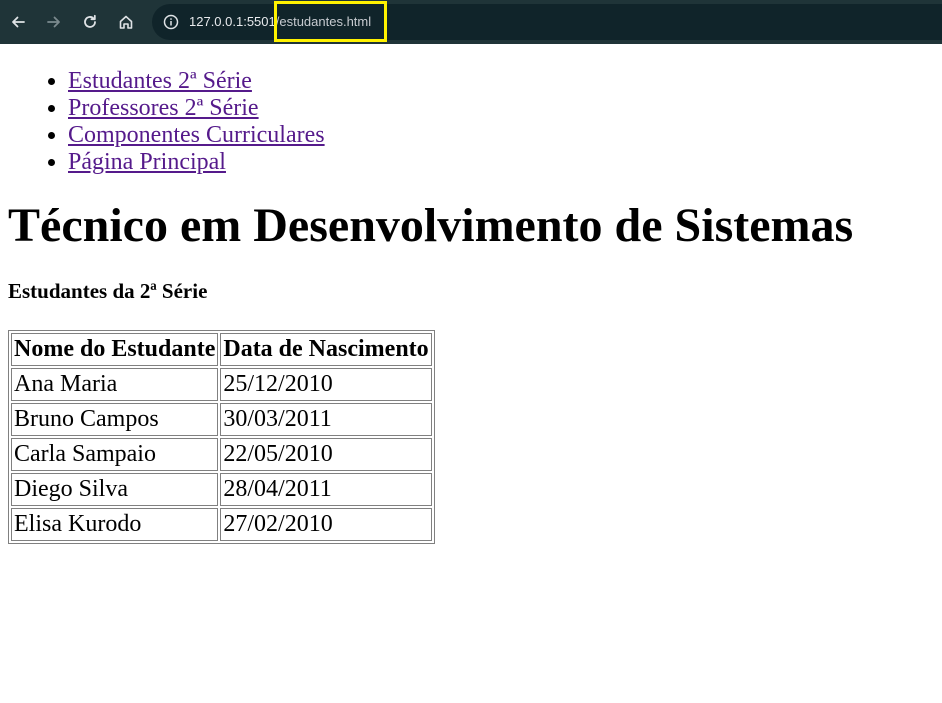 This screenshot has width=942, height=703. Describe the element at coordinates (115, 349) in the screenshot. I see `column-header-nome: Nome do Estudante` at that location.